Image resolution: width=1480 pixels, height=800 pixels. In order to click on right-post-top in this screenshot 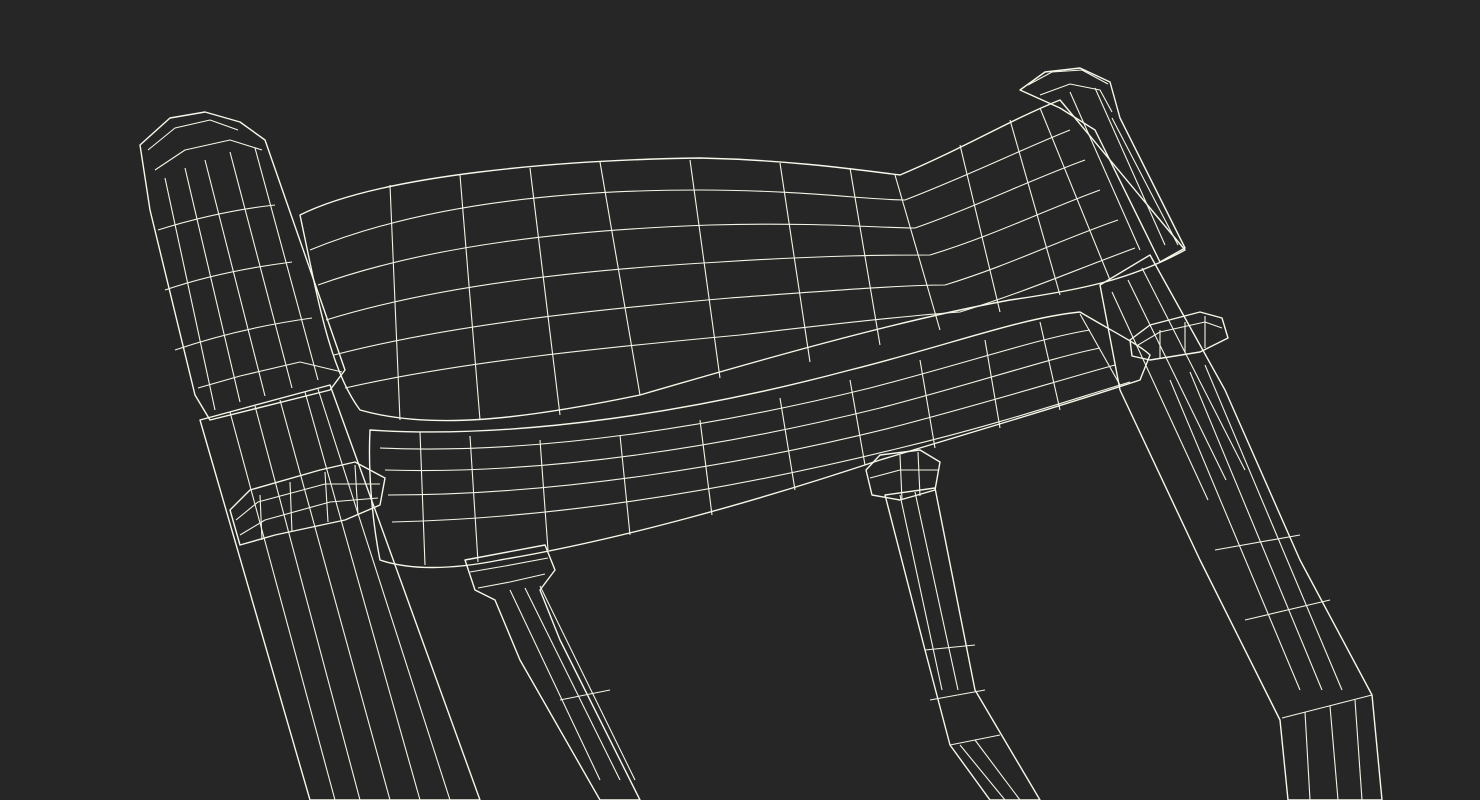, I will do `click(1102, 165)`.